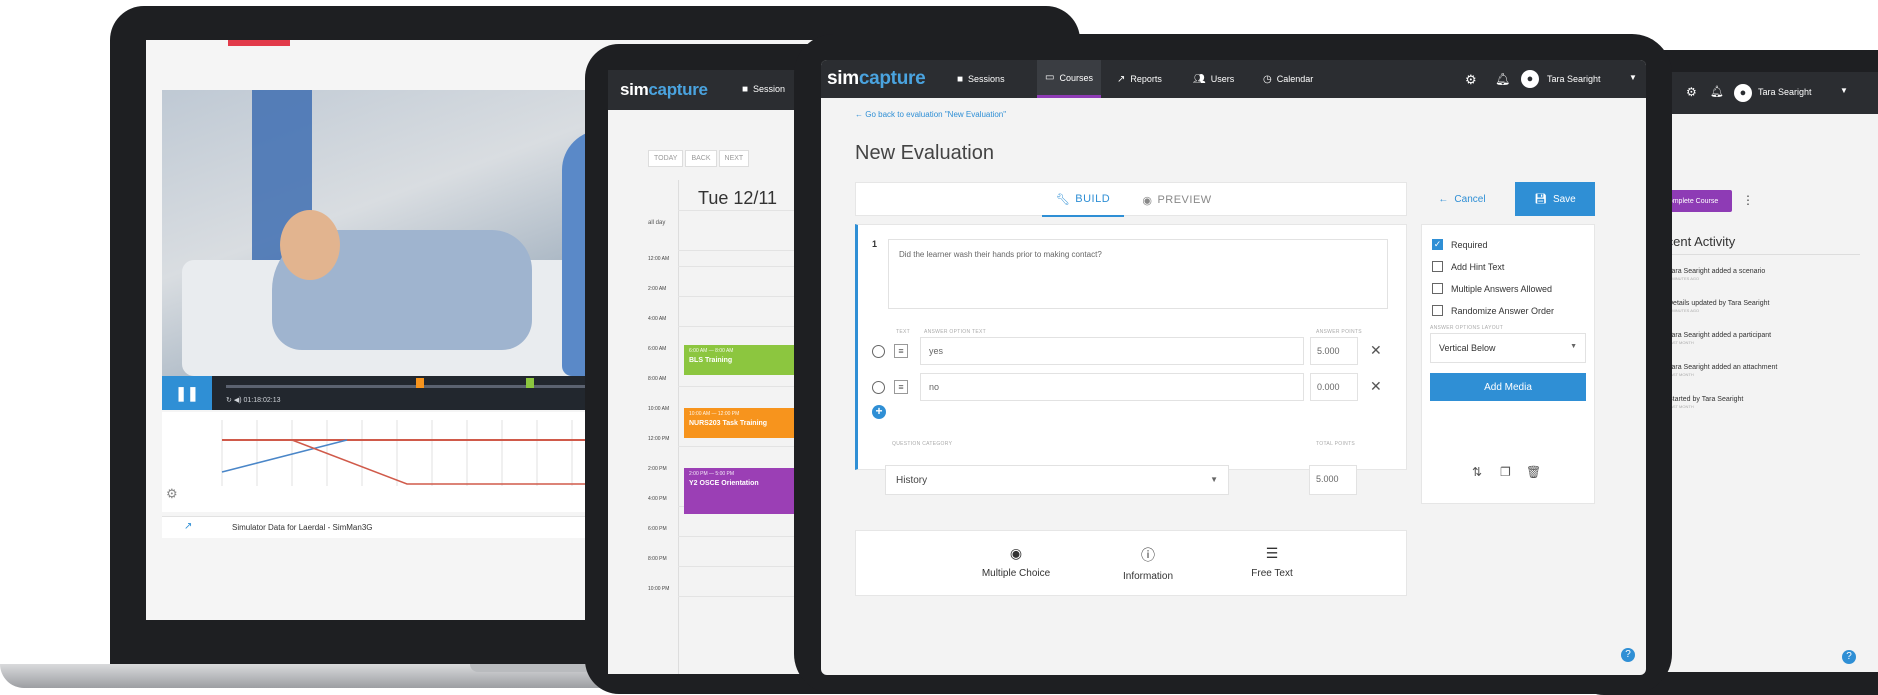 Image resolution: width=1878 pixels, height=695 pixels. Describe the element at coordinates (1443, 199) in the screenshot. I see `arrow-left-icon: ←` at that location.